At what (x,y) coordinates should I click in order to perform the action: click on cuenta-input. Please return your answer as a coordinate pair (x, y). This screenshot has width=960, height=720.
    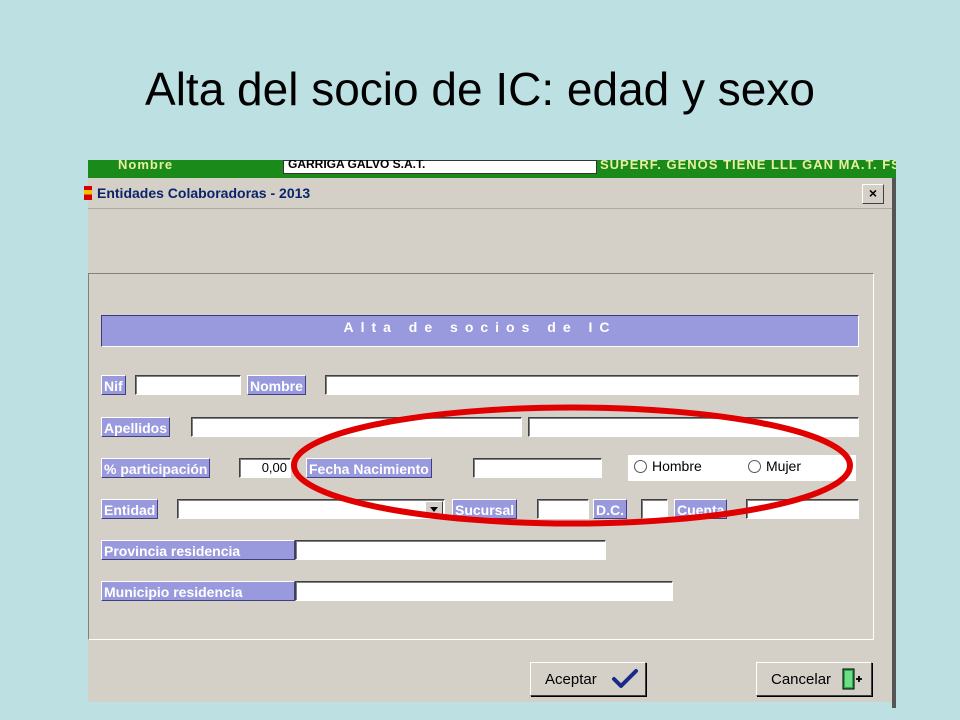
    Looking at the image, I should click on (802, 509).